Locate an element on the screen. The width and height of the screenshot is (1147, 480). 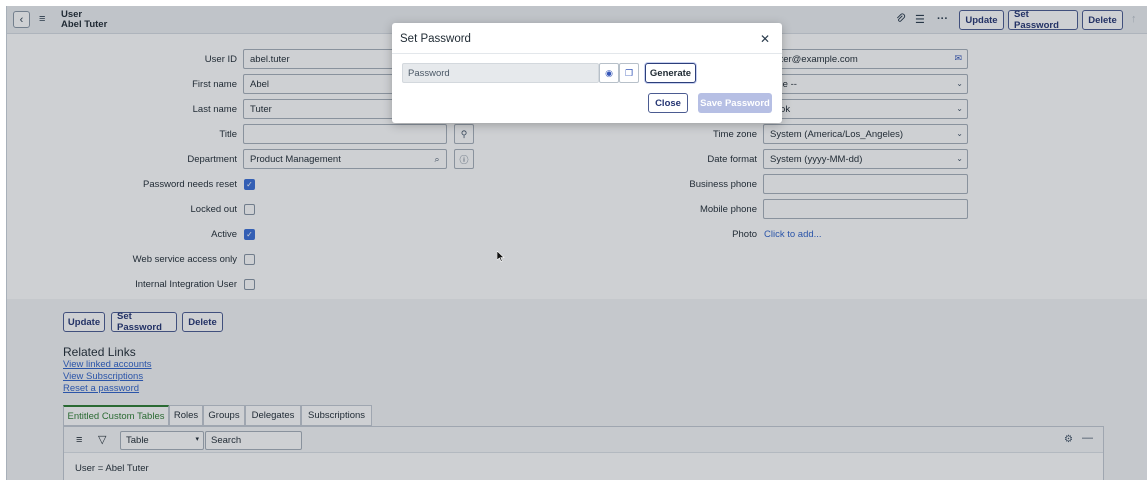
mouse-cursor-icon is located at coordinates (500, 257).